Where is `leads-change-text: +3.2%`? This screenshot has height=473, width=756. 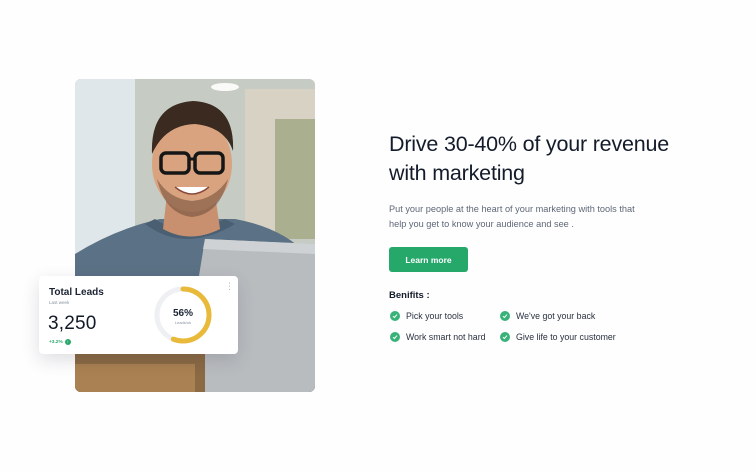
leads-change-text: +3.2% is located at coordinates (56, 342).